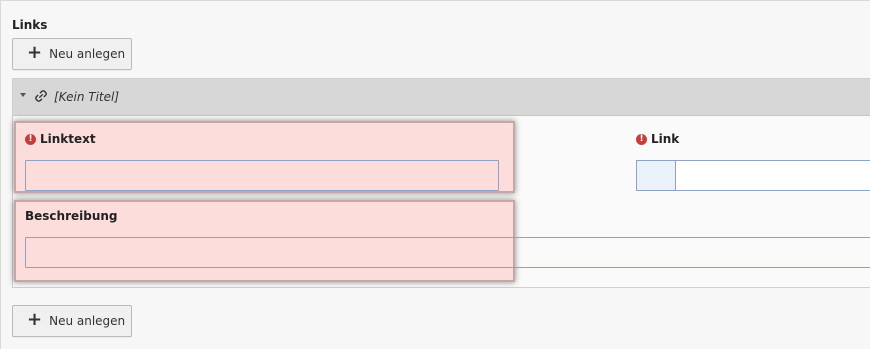 The height and width of the screenshot is (349, 870). I want to click on link-field, so click(753, 175).